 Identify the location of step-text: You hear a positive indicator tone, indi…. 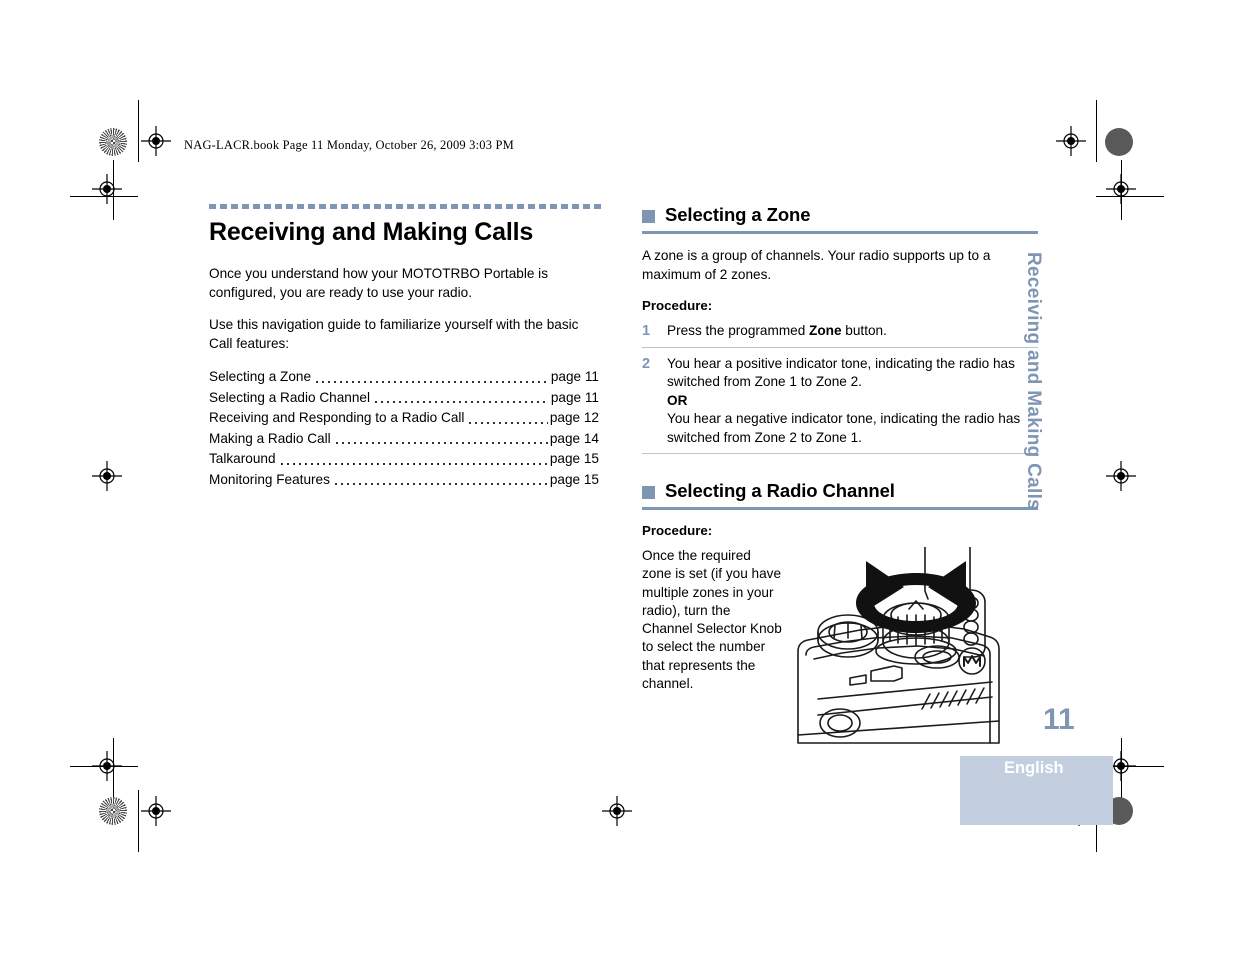
(852, 401).